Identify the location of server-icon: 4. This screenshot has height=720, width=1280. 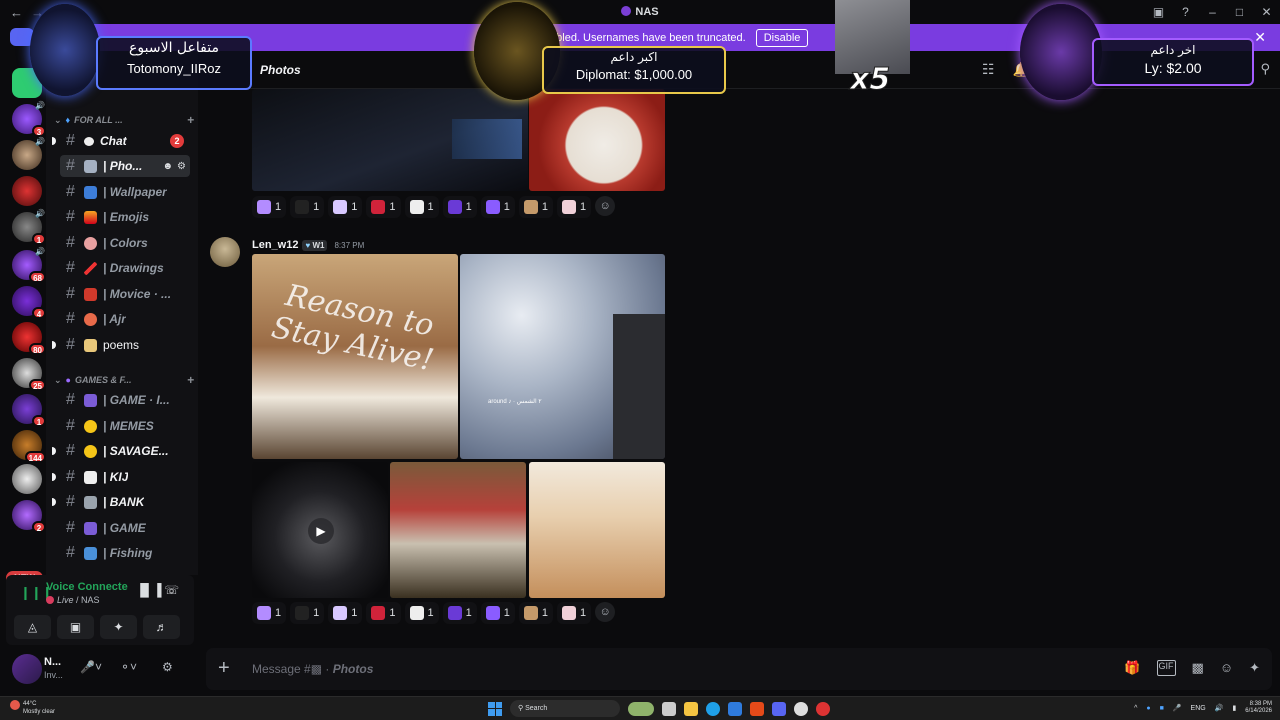
(29, 302).